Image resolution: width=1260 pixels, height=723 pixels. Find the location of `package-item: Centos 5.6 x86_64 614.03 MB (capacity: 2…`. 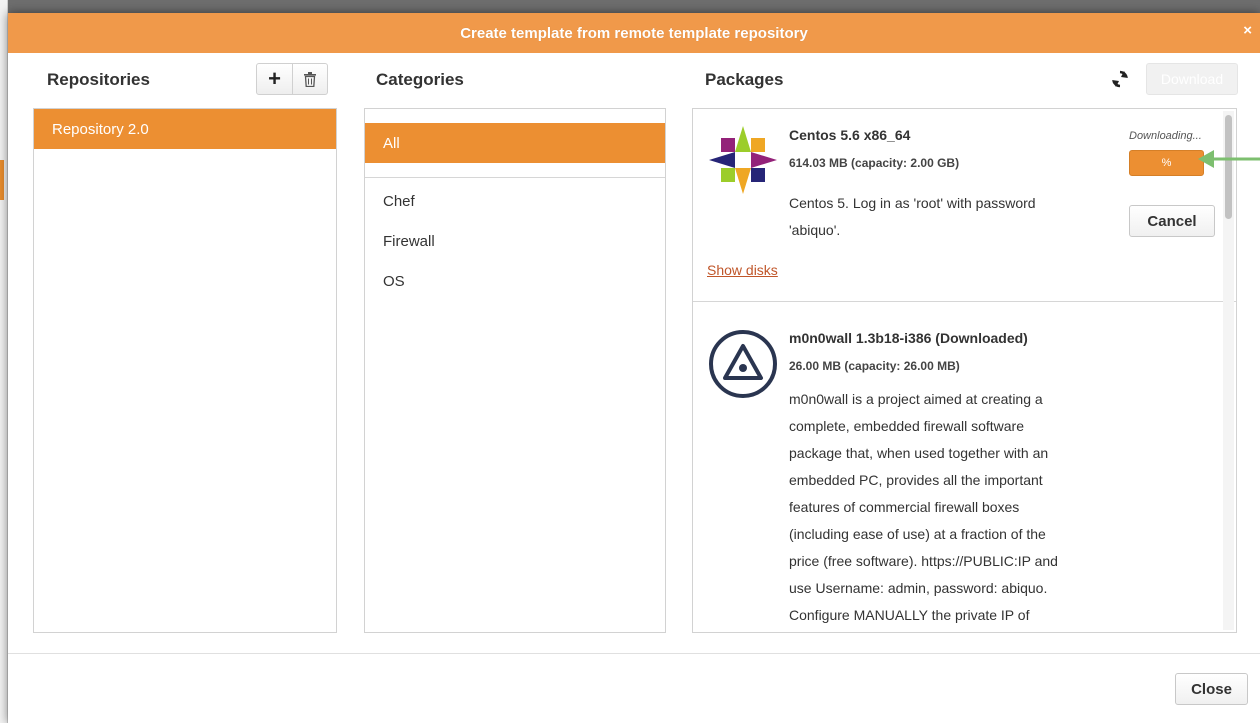

package-item: Centos 5.6 x86_64 614.03 MB (capacity: 2… is located at coordinates (964, 205).